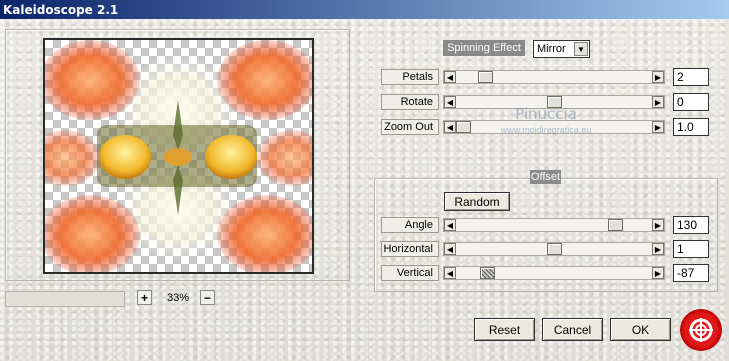 This screenshot has width=729, height=361. Describe the element at coordinates (554, 273) in the screenshot. I see `vertical-slider: ◀ ▶` at that location.